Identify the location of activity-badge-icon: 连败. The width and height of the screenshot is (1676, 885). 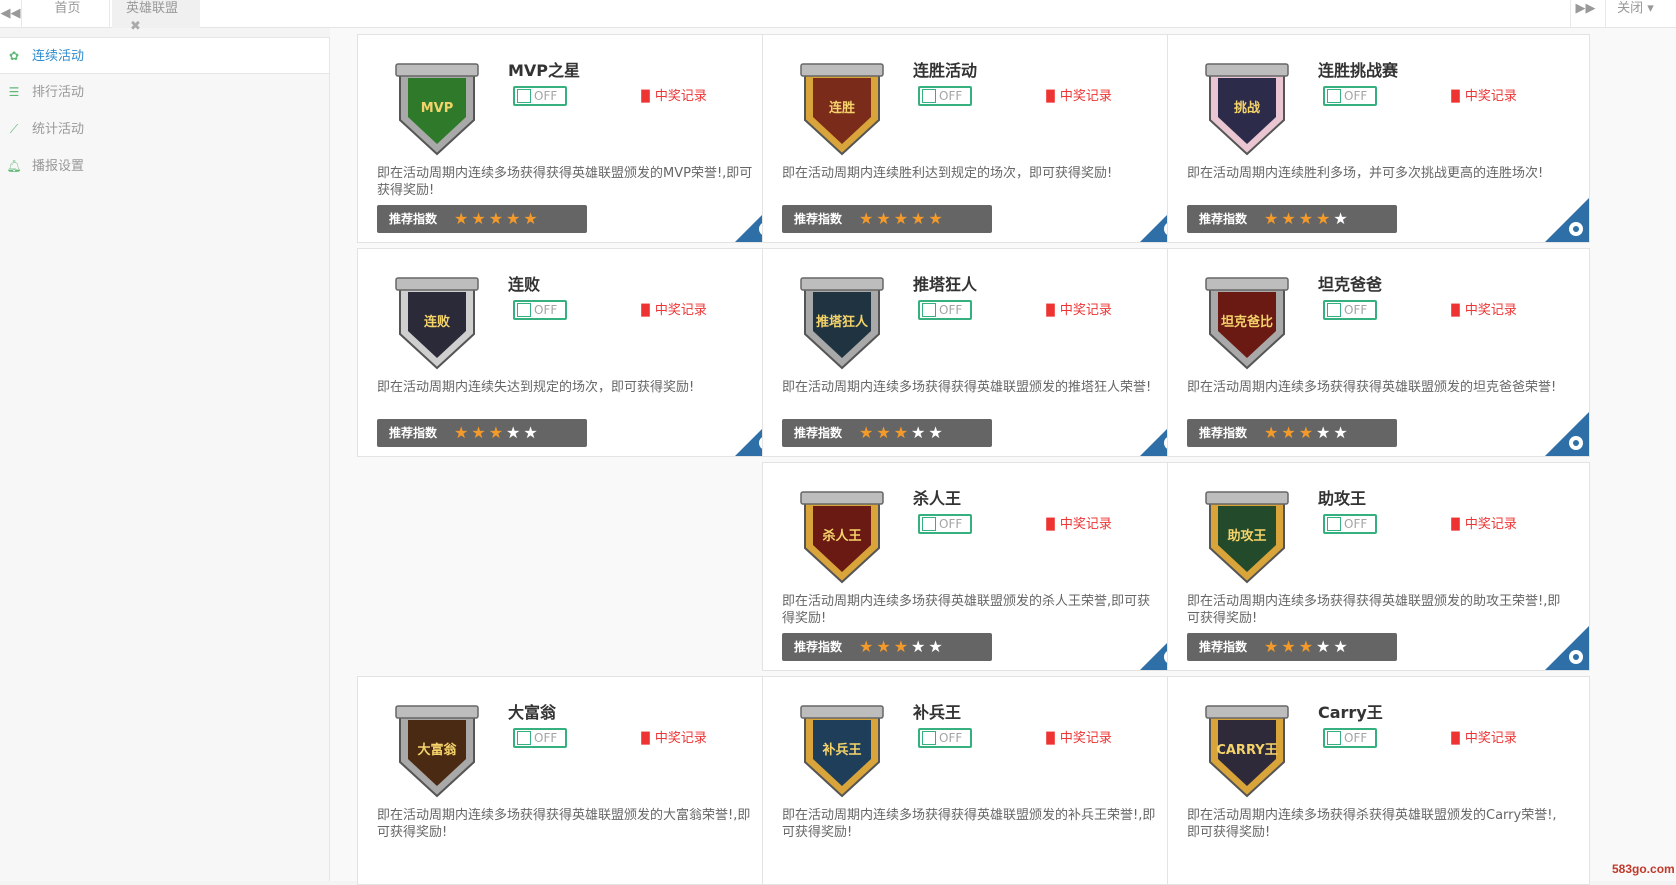
(437, 323).